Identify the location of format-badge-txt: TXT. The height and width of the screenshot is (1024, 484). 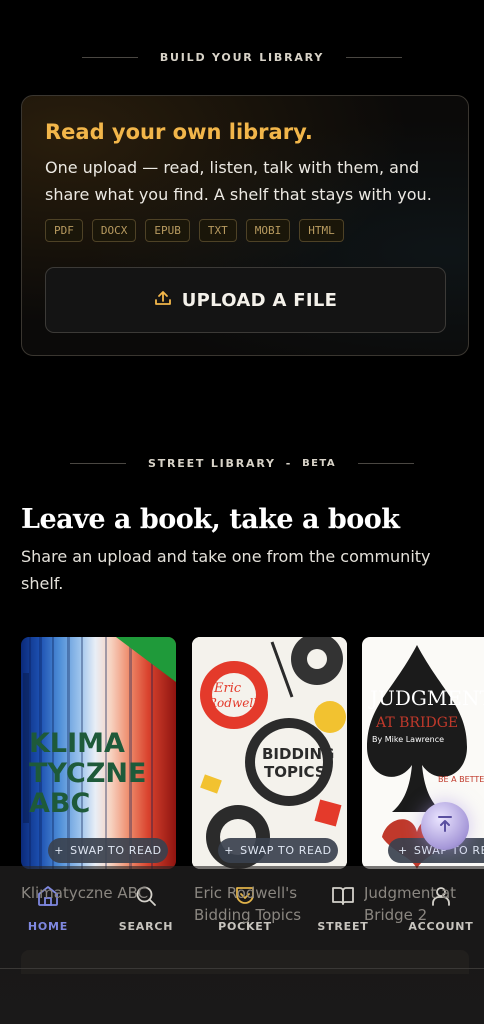
(217, 230).